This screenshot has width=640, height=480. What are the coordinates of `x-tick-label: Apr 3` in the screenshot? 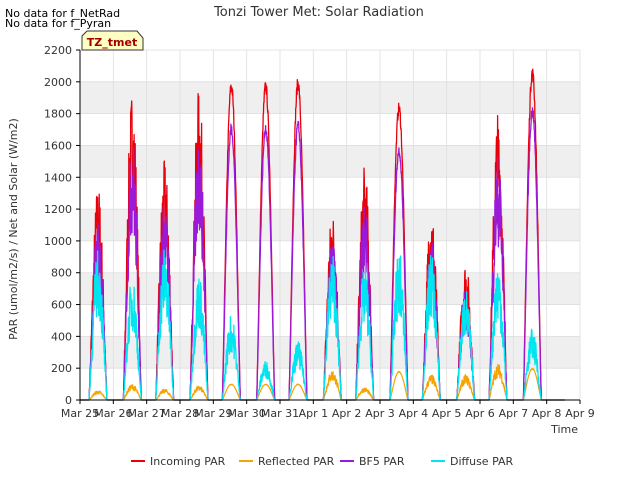 It's located at (380, 413).